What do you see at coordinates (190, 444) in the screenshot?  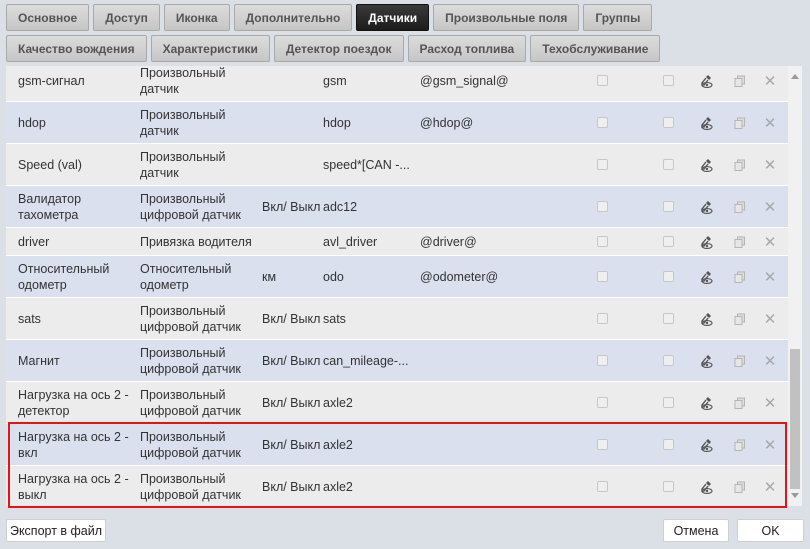 I see `sensor-type-cell: Произвольный цифровой датчик` at bounding box center [190, 444].